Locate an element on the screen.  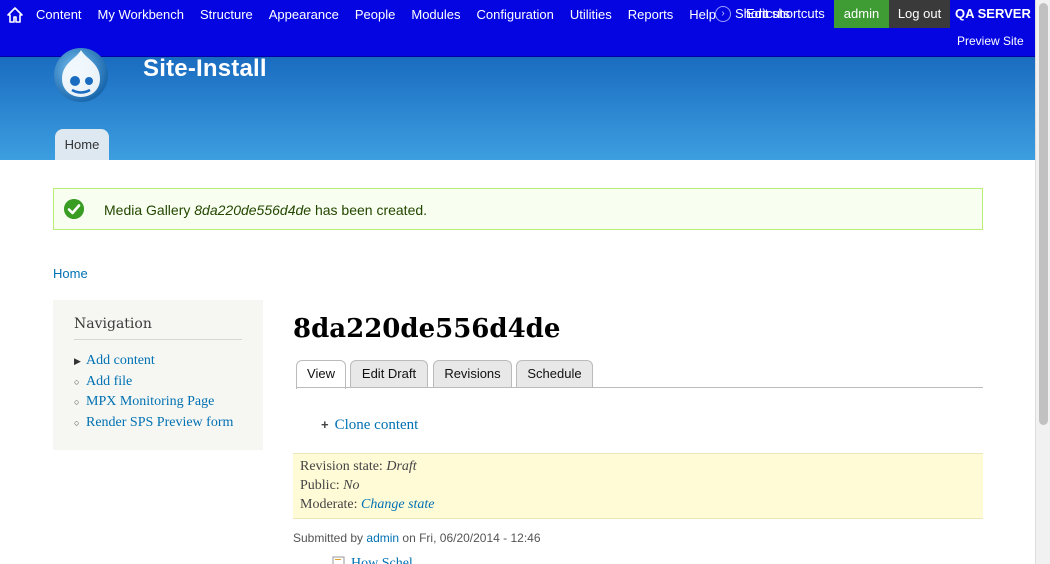
public-value: No is located at coordinates (351, 485).